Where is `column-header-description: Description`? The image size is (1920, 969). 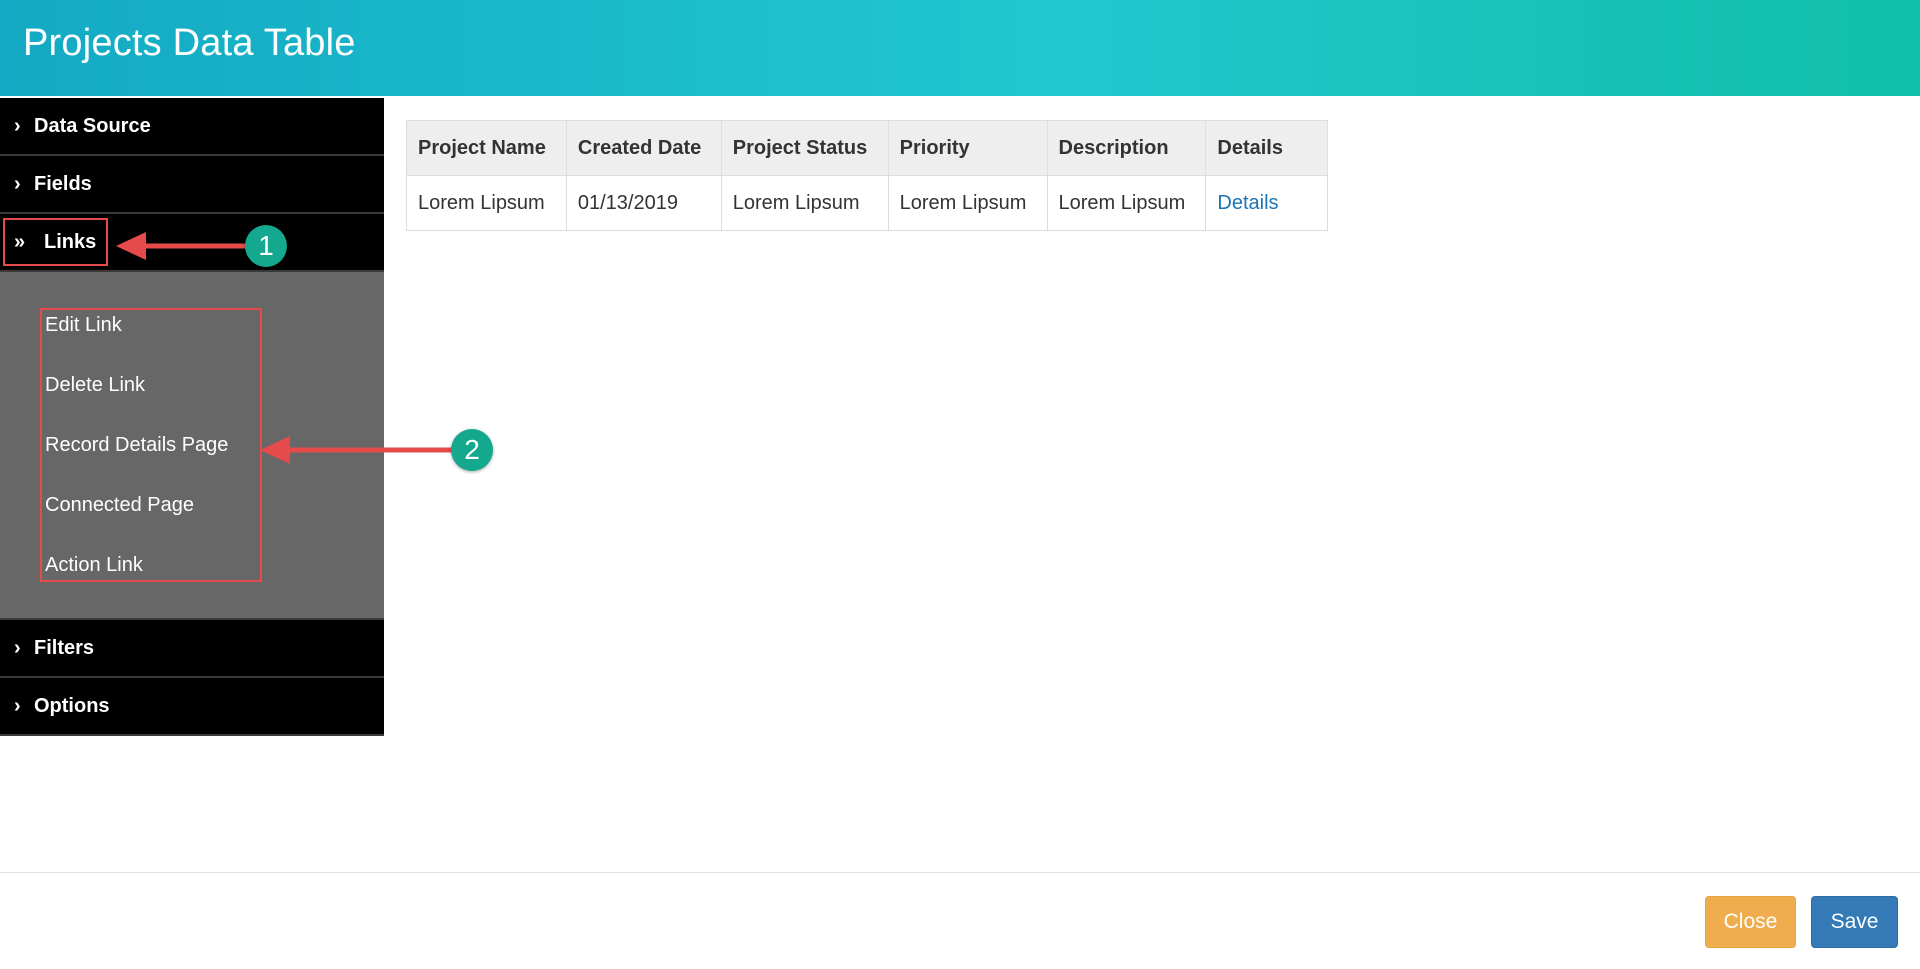 column-header-description: Description is located at coordinates (1126, 148).